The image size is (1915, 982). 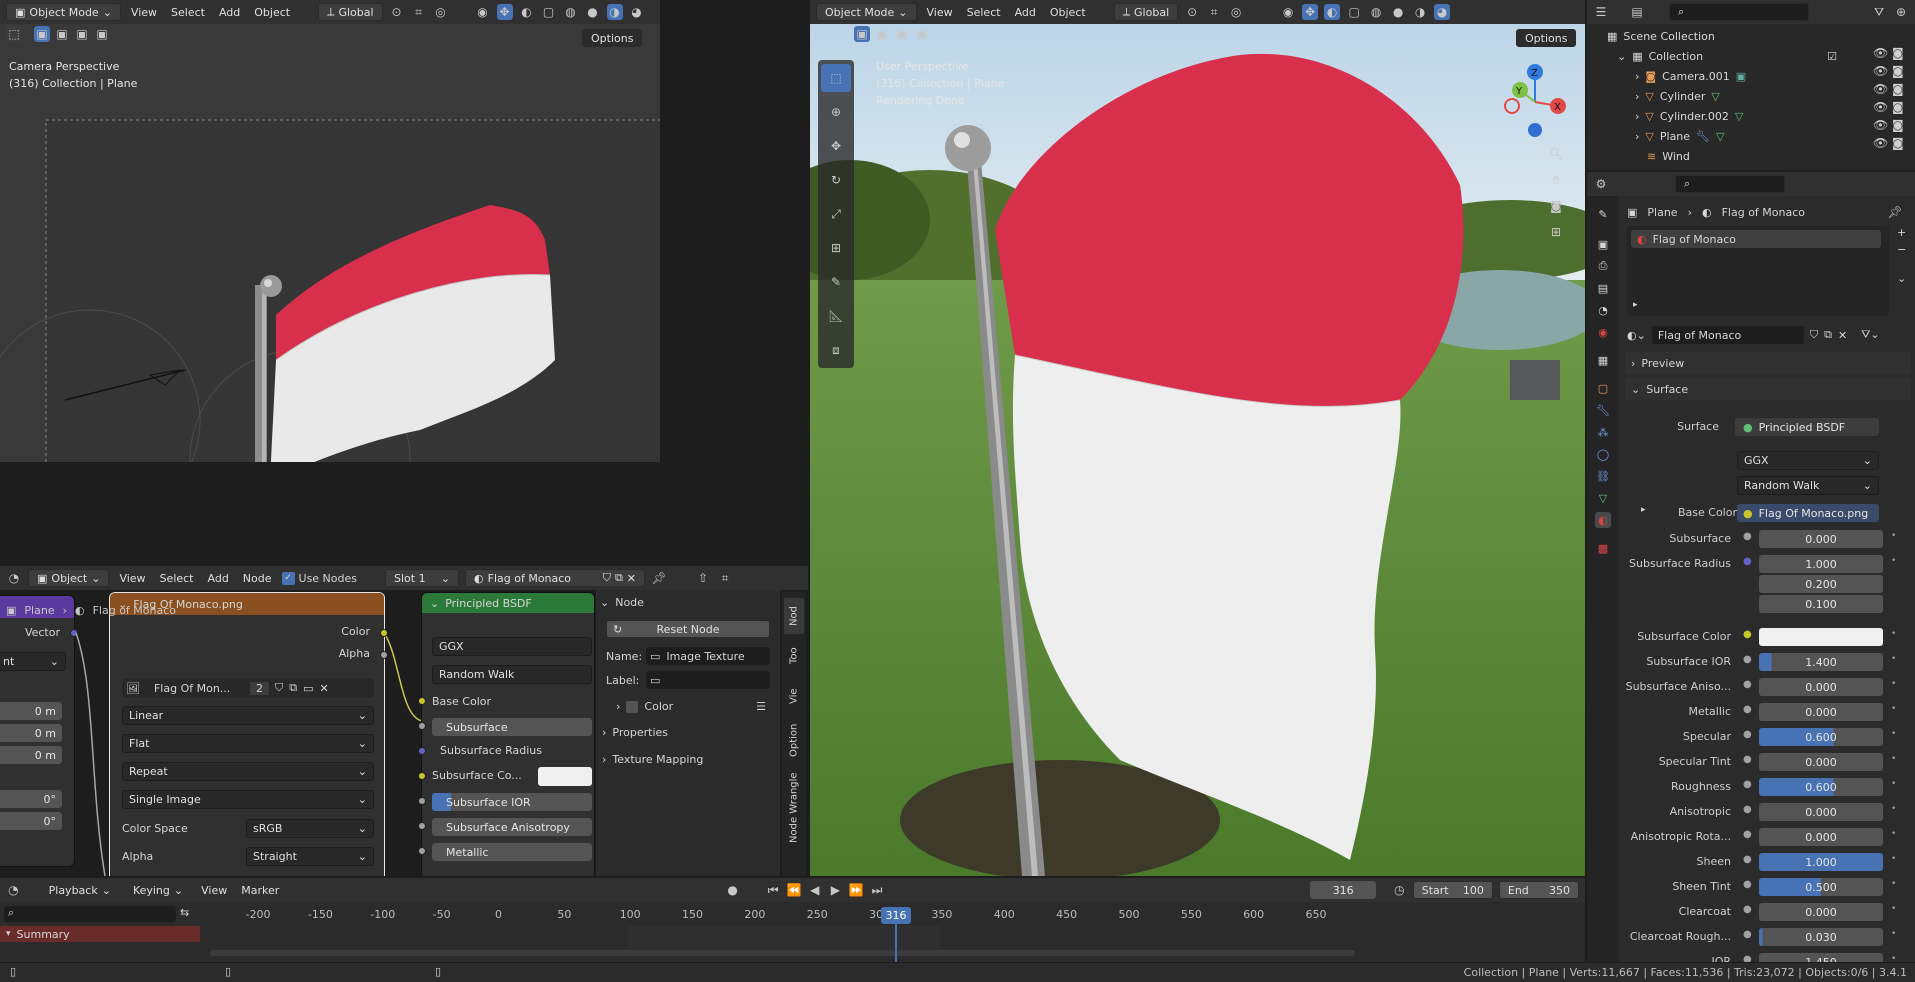 What do you see at coordinates (512, 674) in the screenshot?
I see `subsurface-method-dropdown: Random Walk` at bounding box center [512, 674].